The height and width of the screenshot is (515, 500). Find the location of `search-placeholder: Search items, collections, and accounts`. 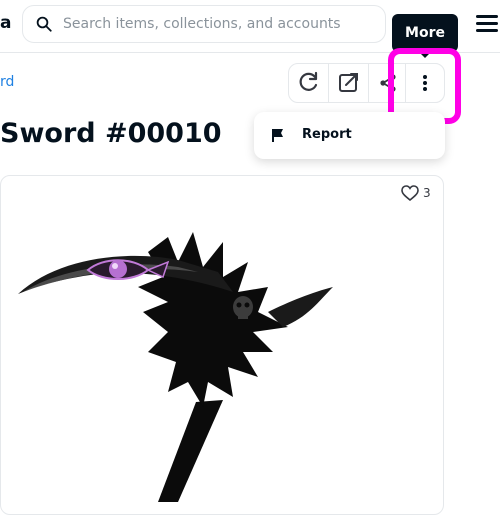

search-placeholder: Search items, collections, and accounts is located at coordinates (202, 24).